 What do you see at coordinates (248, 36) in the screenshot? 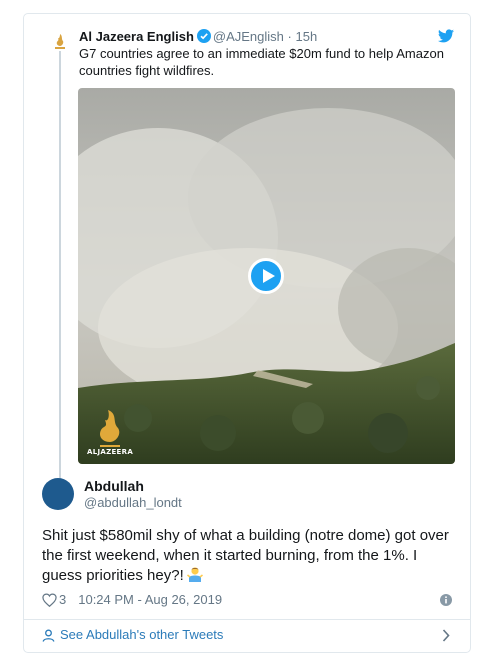
I see `parent-author-handle: @AJEnglish` at bounding box center [248, 36].